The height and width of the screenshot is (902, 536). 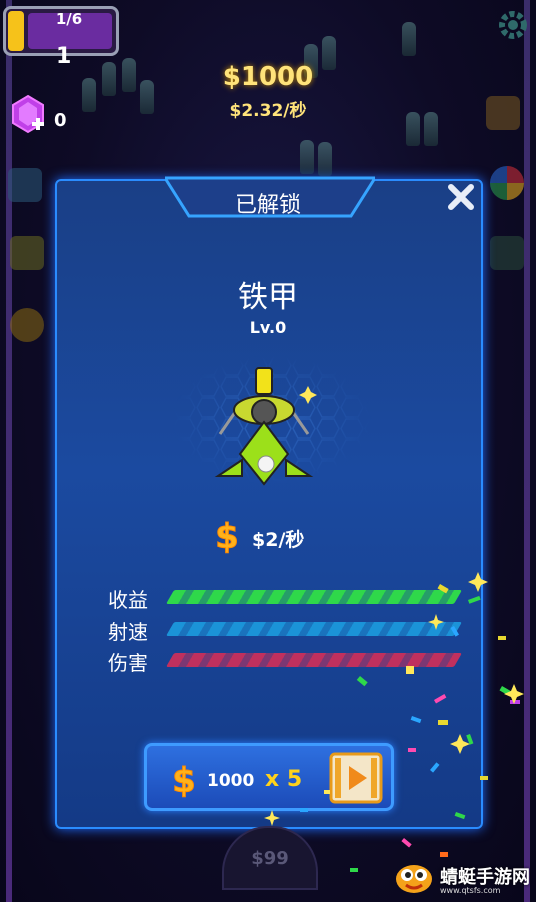 I want to click on stat-row-income: 收益, so click(x=288, y=598).